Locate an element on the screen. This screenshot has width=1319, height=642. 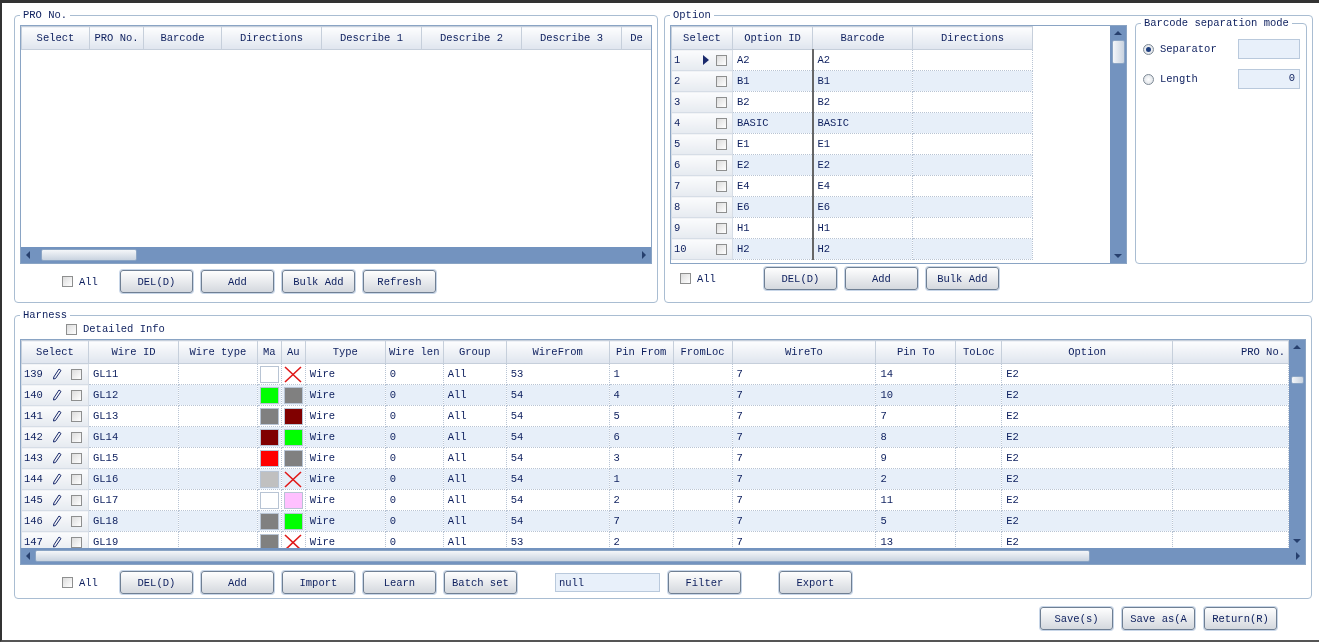
row-number: 10 is located at coordinates (681, 249).